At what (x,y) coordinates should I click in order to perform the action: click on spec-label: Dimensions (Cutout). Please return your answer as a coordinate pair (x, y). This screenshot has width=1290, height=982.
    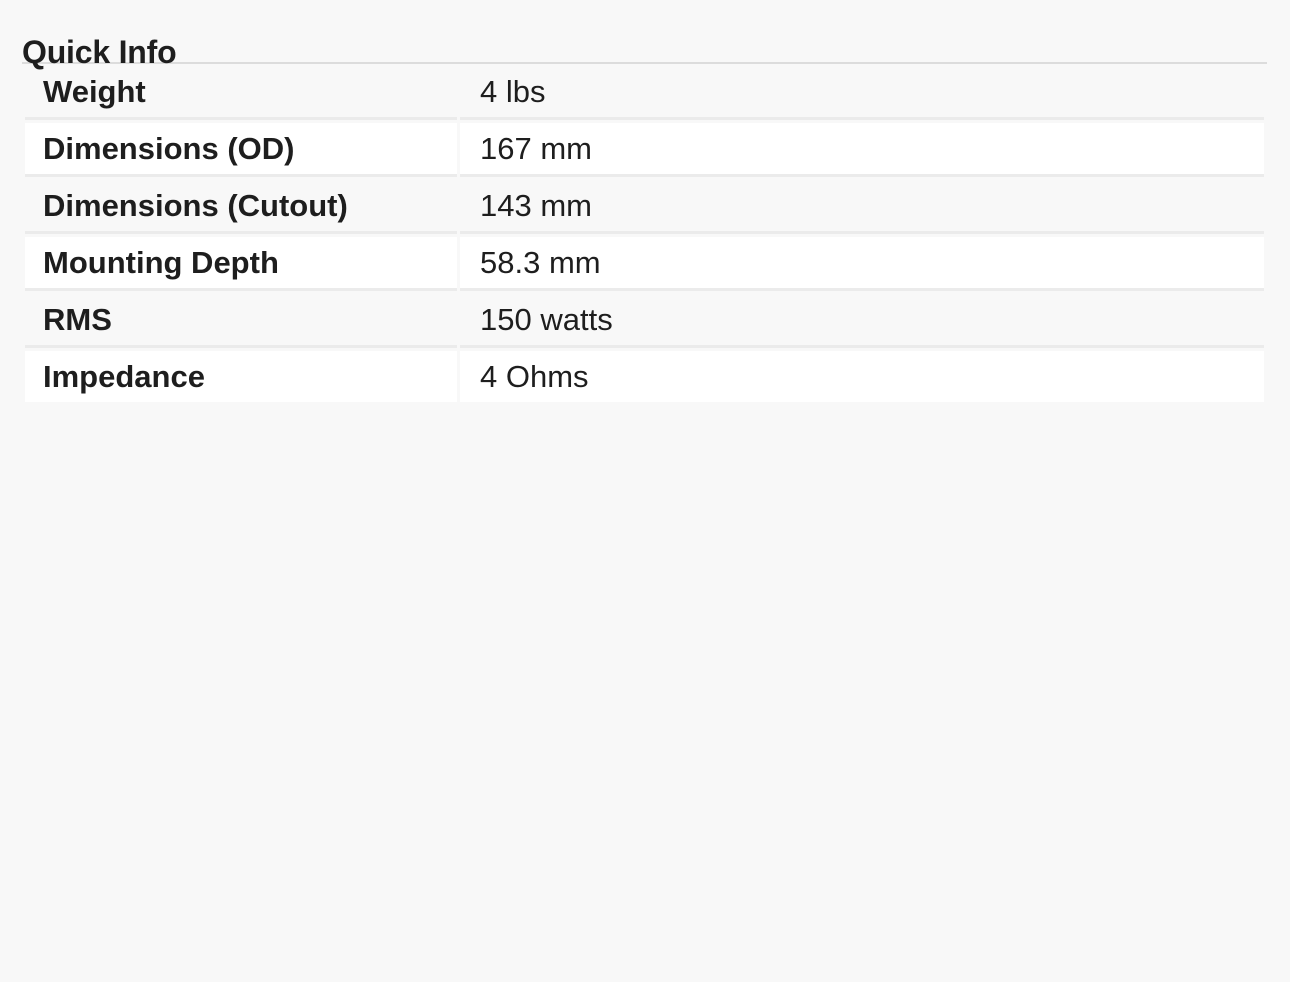
    Looking at the image, I should click on (241, 207).